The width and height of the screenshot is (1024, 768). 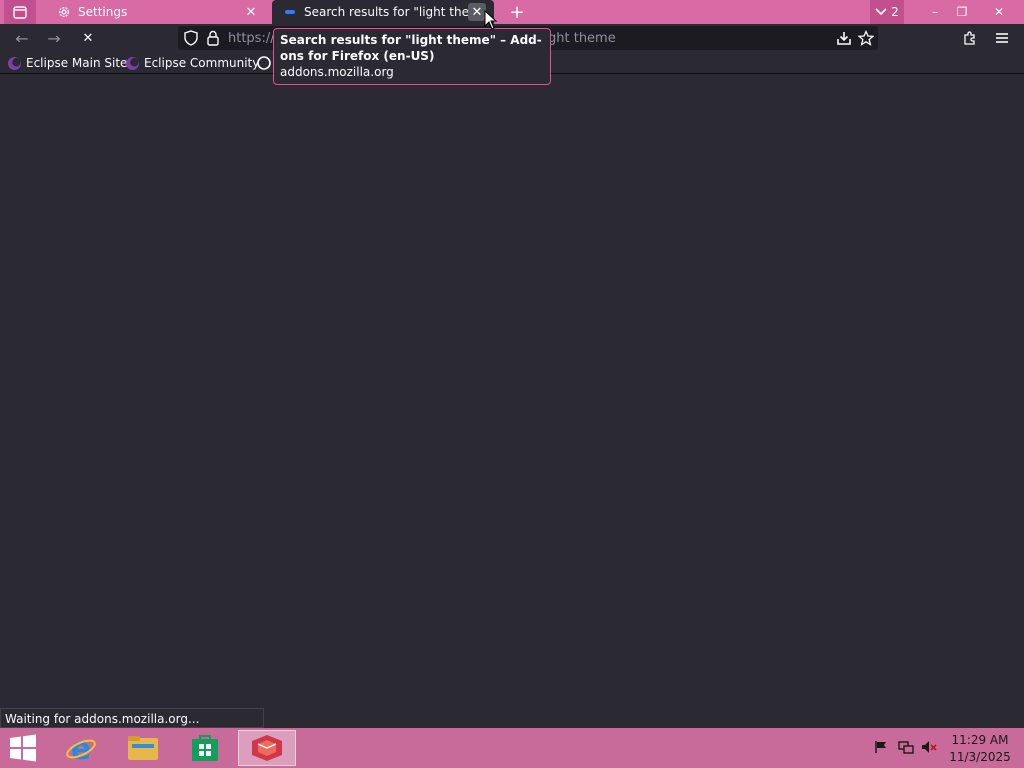 I want to click on bookmark-star-icon, so click(x=866, y=38).